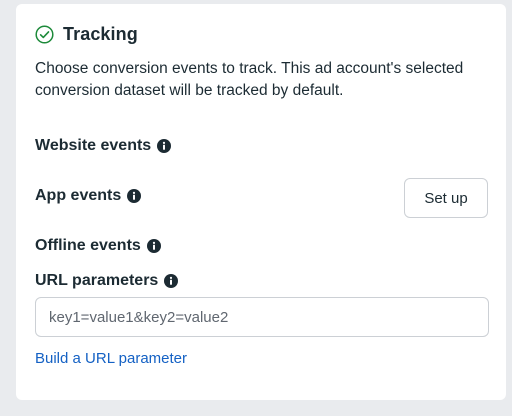 The height and width of the screenshot is (416, 512). I want to click on url-parameters-row: URL parameters, so click(107, 281).